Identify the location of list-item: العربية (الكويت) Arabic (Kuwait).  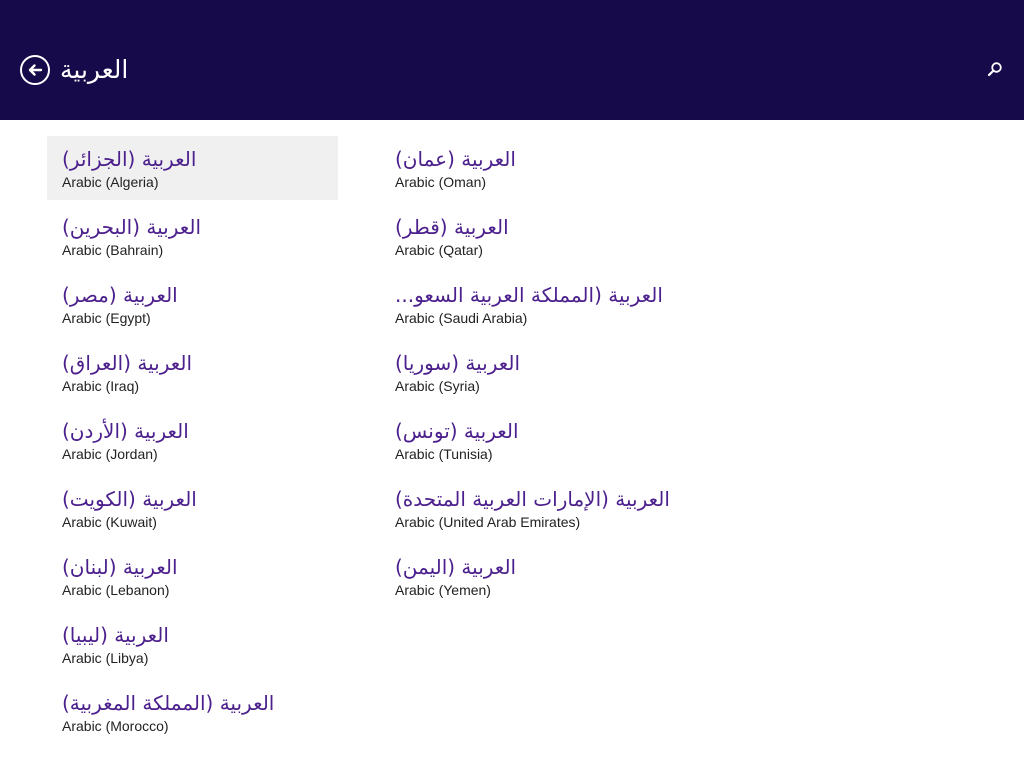
(192, 508).